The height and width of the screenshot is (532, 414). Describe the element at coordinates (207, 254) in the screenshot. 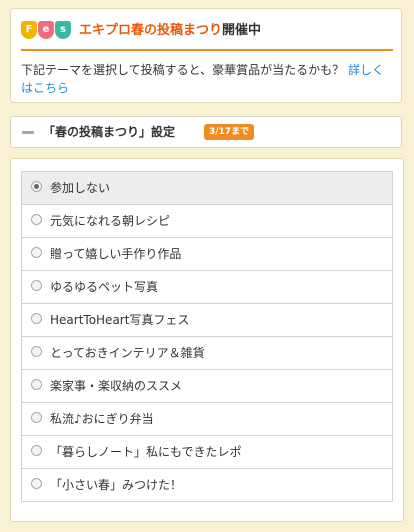

I see `theme-option: 贈って嬉しい手作り作品` at that location.